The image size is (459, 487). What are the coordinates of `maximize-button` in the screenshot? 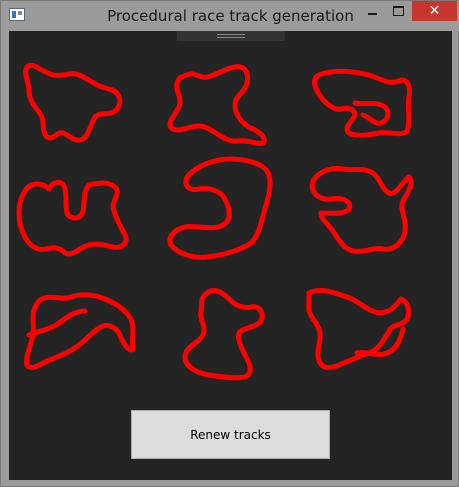 It's located at (398, 11).